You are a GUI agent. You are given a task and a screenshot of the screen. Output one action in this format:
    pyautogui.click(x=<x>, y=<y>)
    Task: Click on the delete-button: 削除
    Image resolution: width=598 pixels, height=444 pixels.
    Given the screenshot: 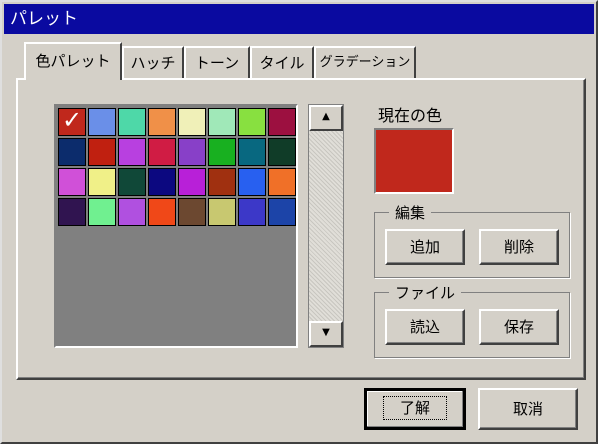 What is the action you would take?
    pyautogui.click(x=519, y=247)
    